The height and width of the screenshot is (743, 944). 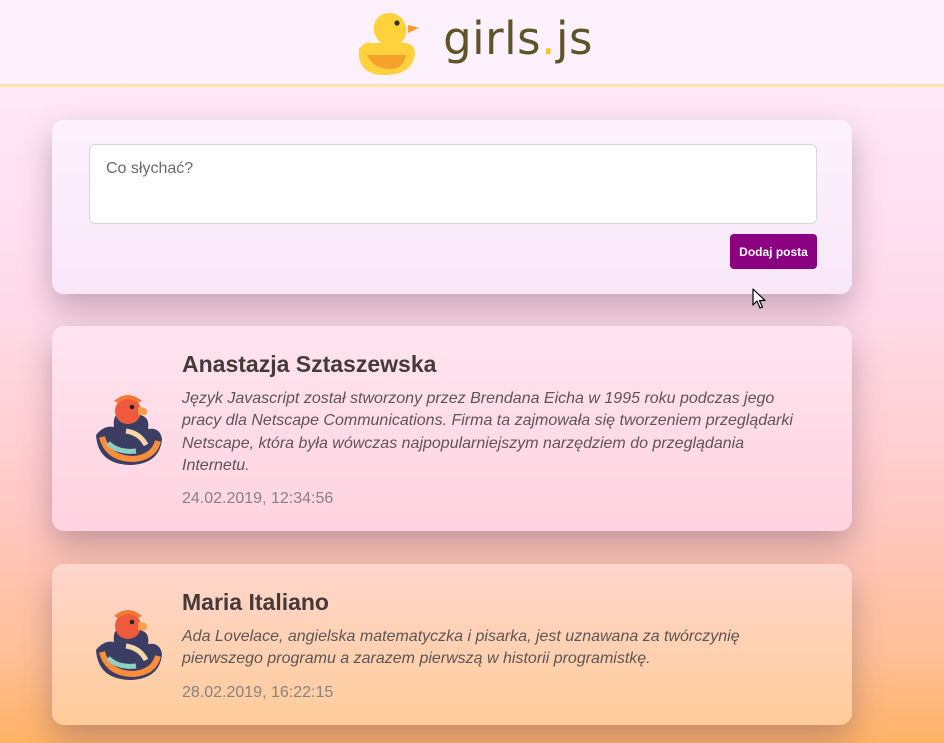 What do you see at coordinates (759, 298) in the screenshot?
I see `mouse-cursor-icon` at bounding box center [759, 298].